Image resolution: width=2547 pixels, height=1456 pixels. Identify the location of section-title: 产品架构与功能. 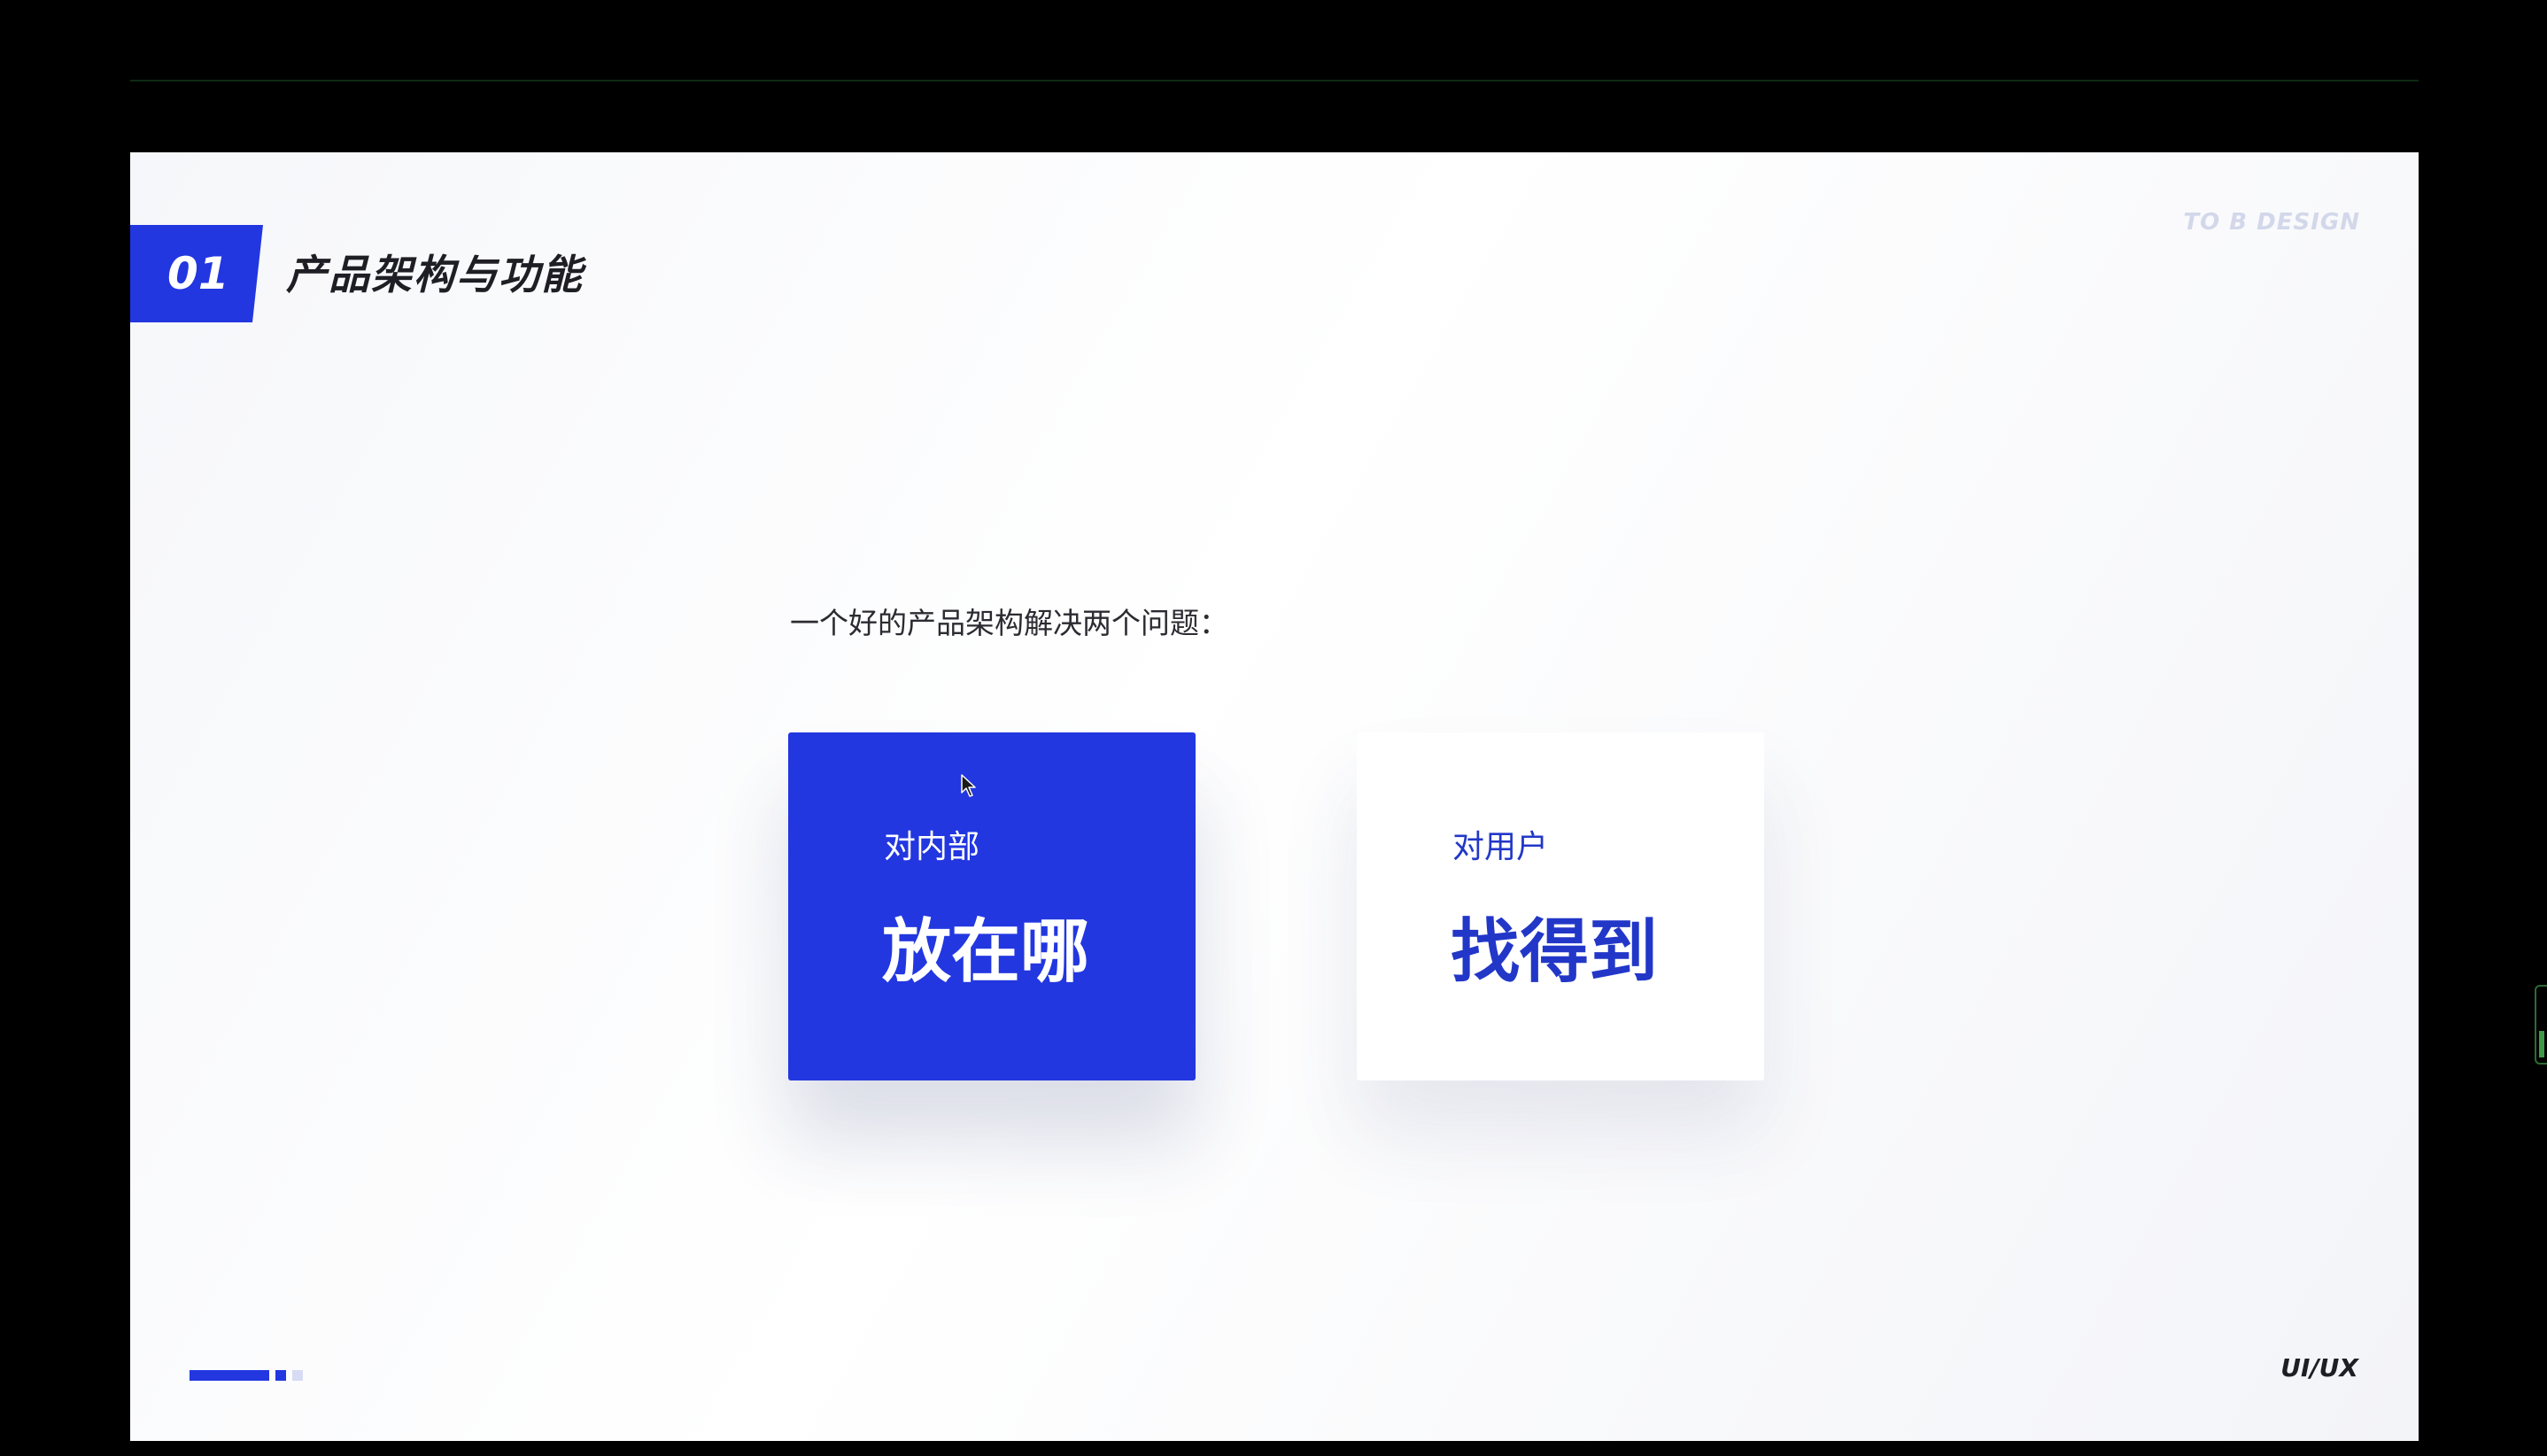
(435, 275).